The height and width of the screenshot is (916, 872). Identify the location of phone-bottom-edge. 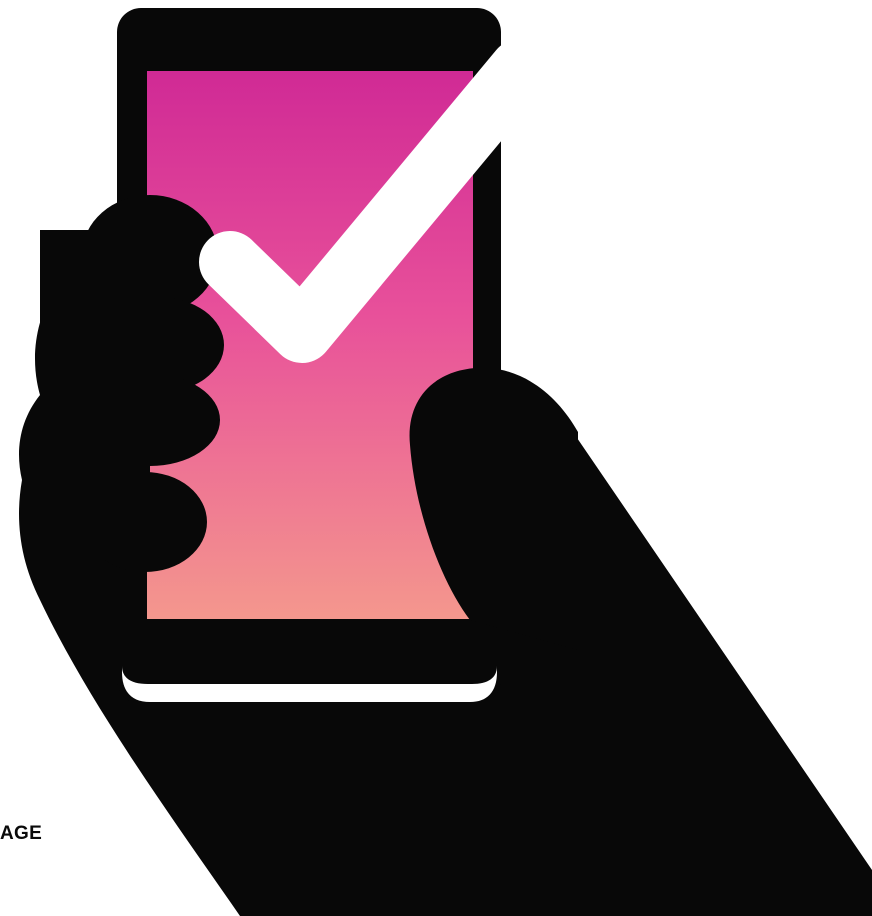
(309, 667).